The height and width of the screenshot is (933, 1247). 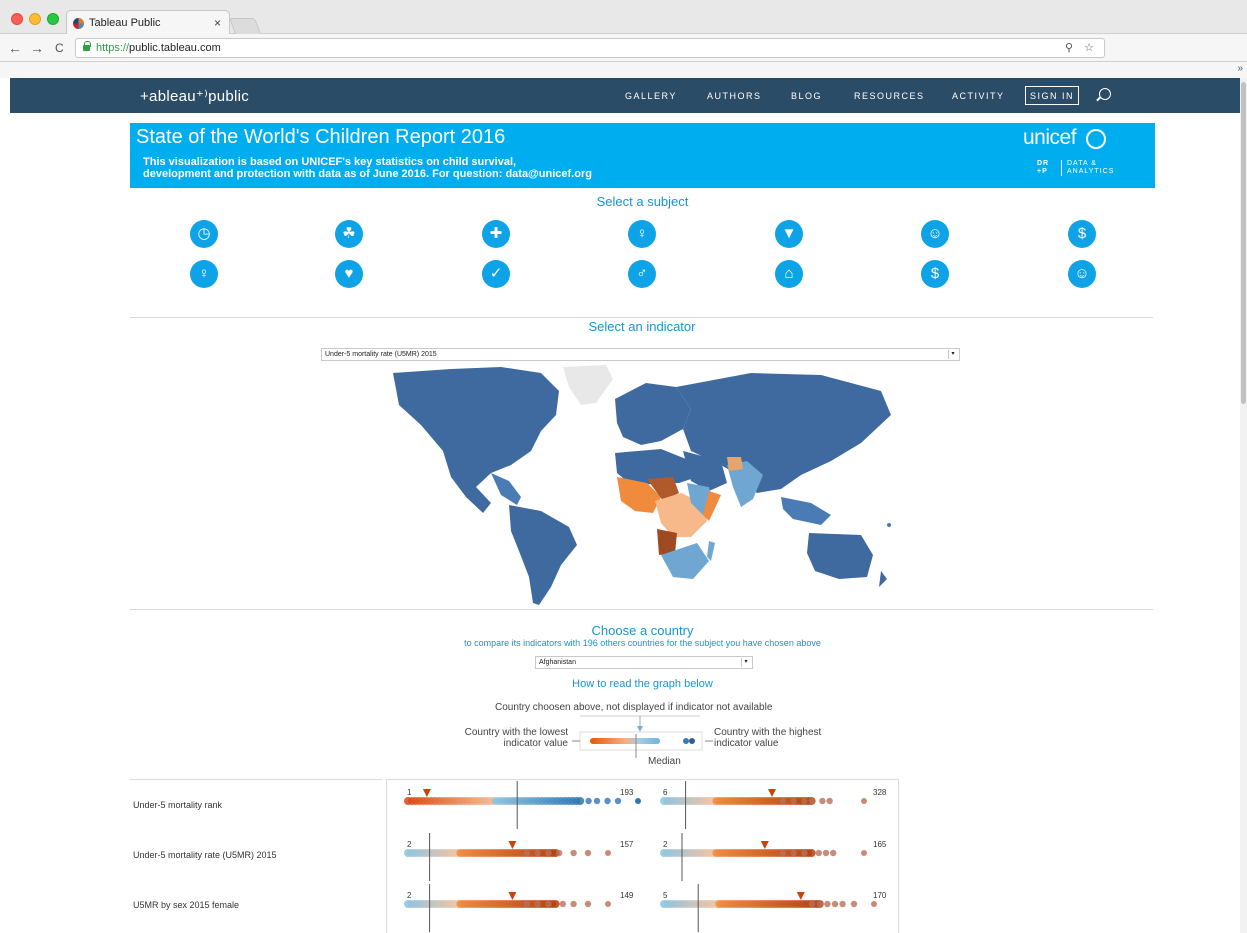 What do you see at coordinates (789, 274) in the screenshot?
I see `house-icon: ⌂` at bounding box center [789, 274].